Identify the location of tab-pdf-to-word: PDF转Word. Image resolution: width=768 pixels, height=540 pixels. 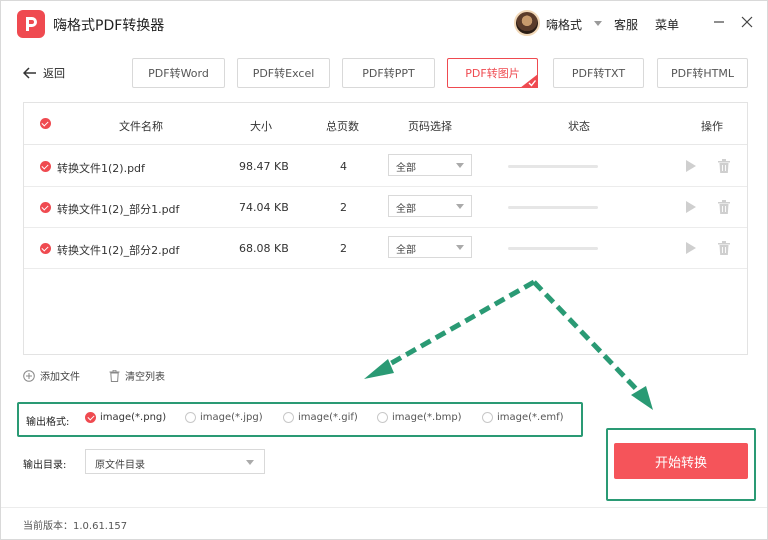
(178, 73).